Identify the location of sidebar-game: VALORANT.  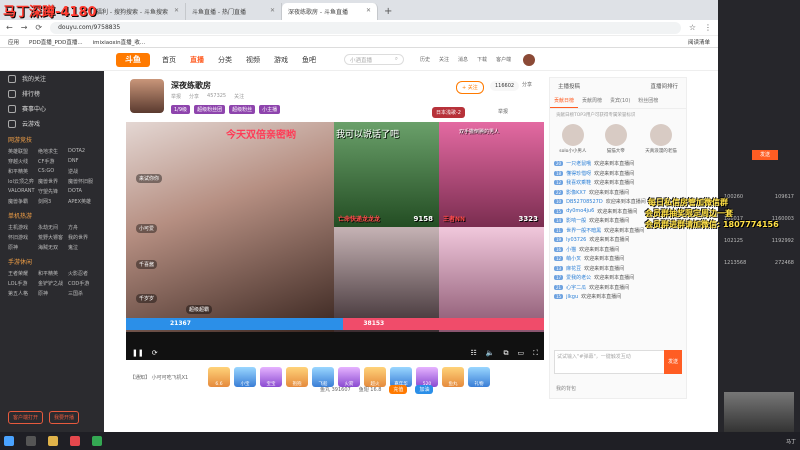
(22, 191).